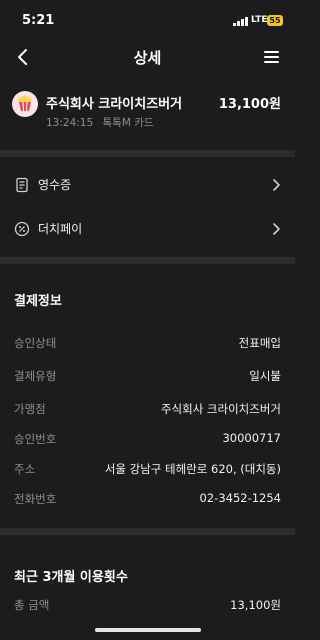  What do you see at coordinates (147, 375) in the screenshot?
I see `info-row-payment-type: 결제유형 일시불` at bounding box center [147, 375].